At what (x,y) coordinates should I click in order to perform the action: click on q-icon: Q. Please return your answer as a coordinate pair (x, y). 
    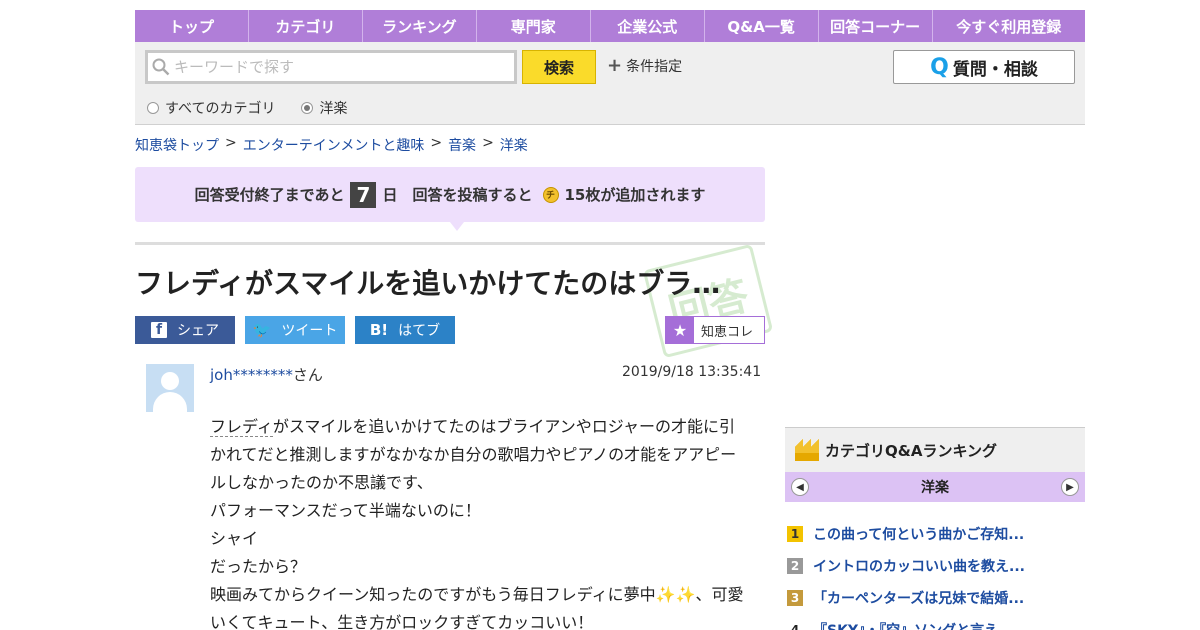
    Looking at the image, I should click on (939, 67).